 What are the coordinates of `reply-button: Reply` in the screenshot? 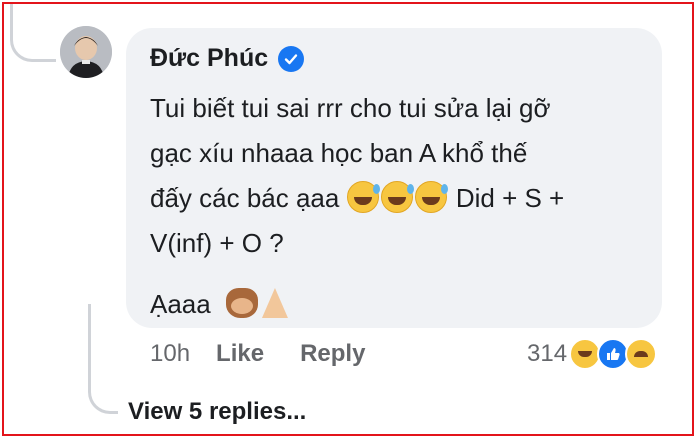 It's located at (332, 354).